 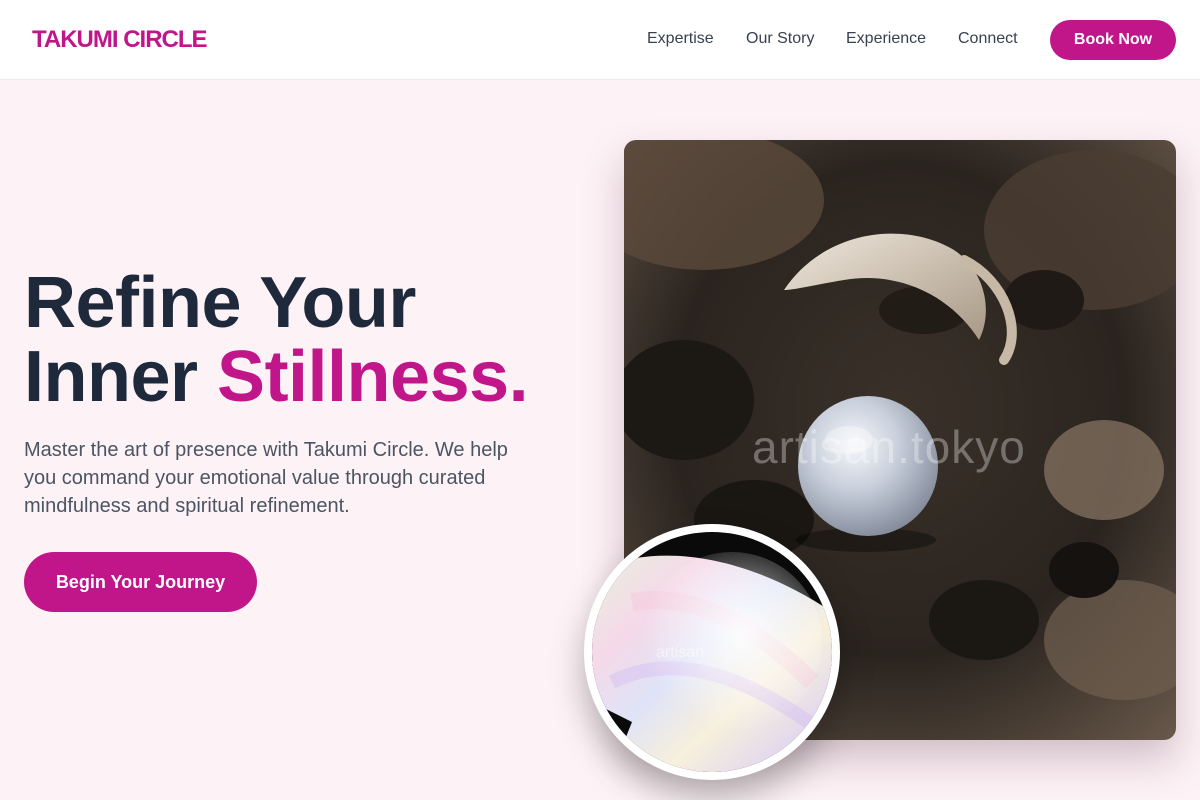 I want to click on image-watermark: artisan.tokyo, so click(x=889, y=447).